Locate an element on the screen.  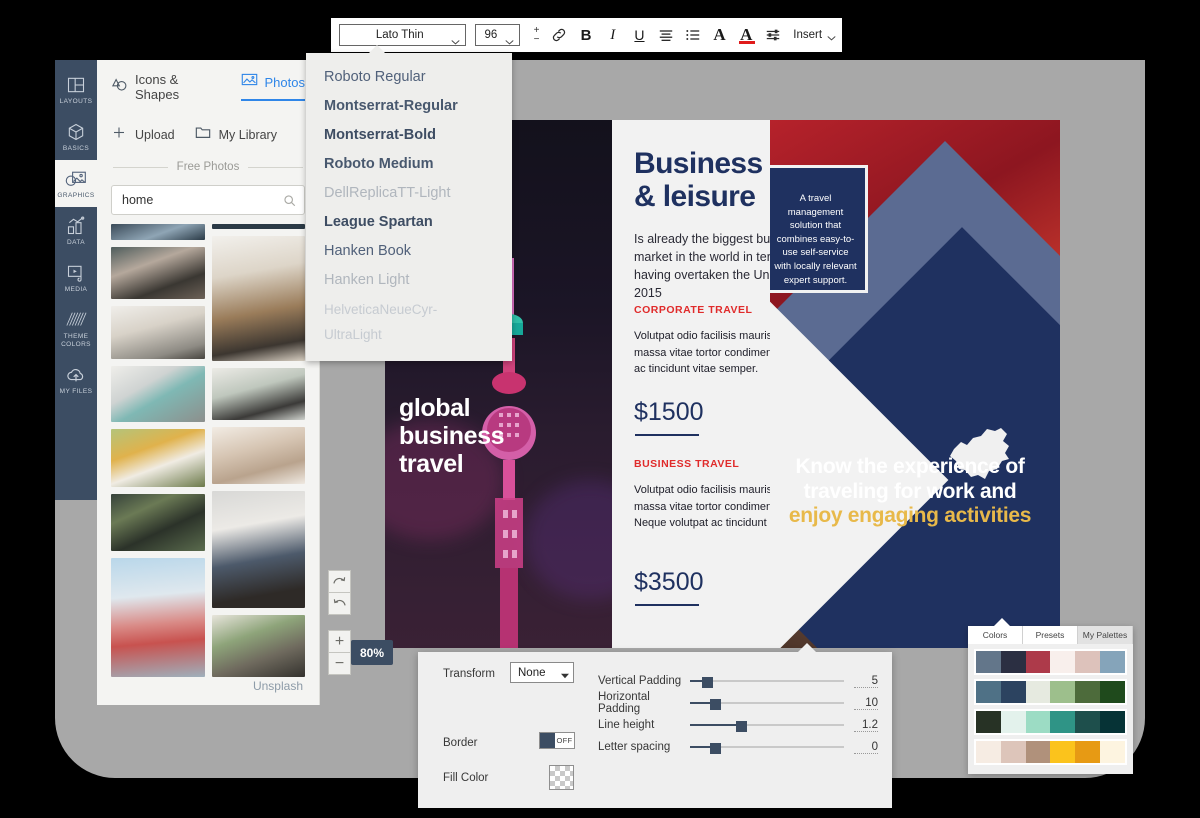
section-price-corporate: $1500 is located at coordinates (669, 412).